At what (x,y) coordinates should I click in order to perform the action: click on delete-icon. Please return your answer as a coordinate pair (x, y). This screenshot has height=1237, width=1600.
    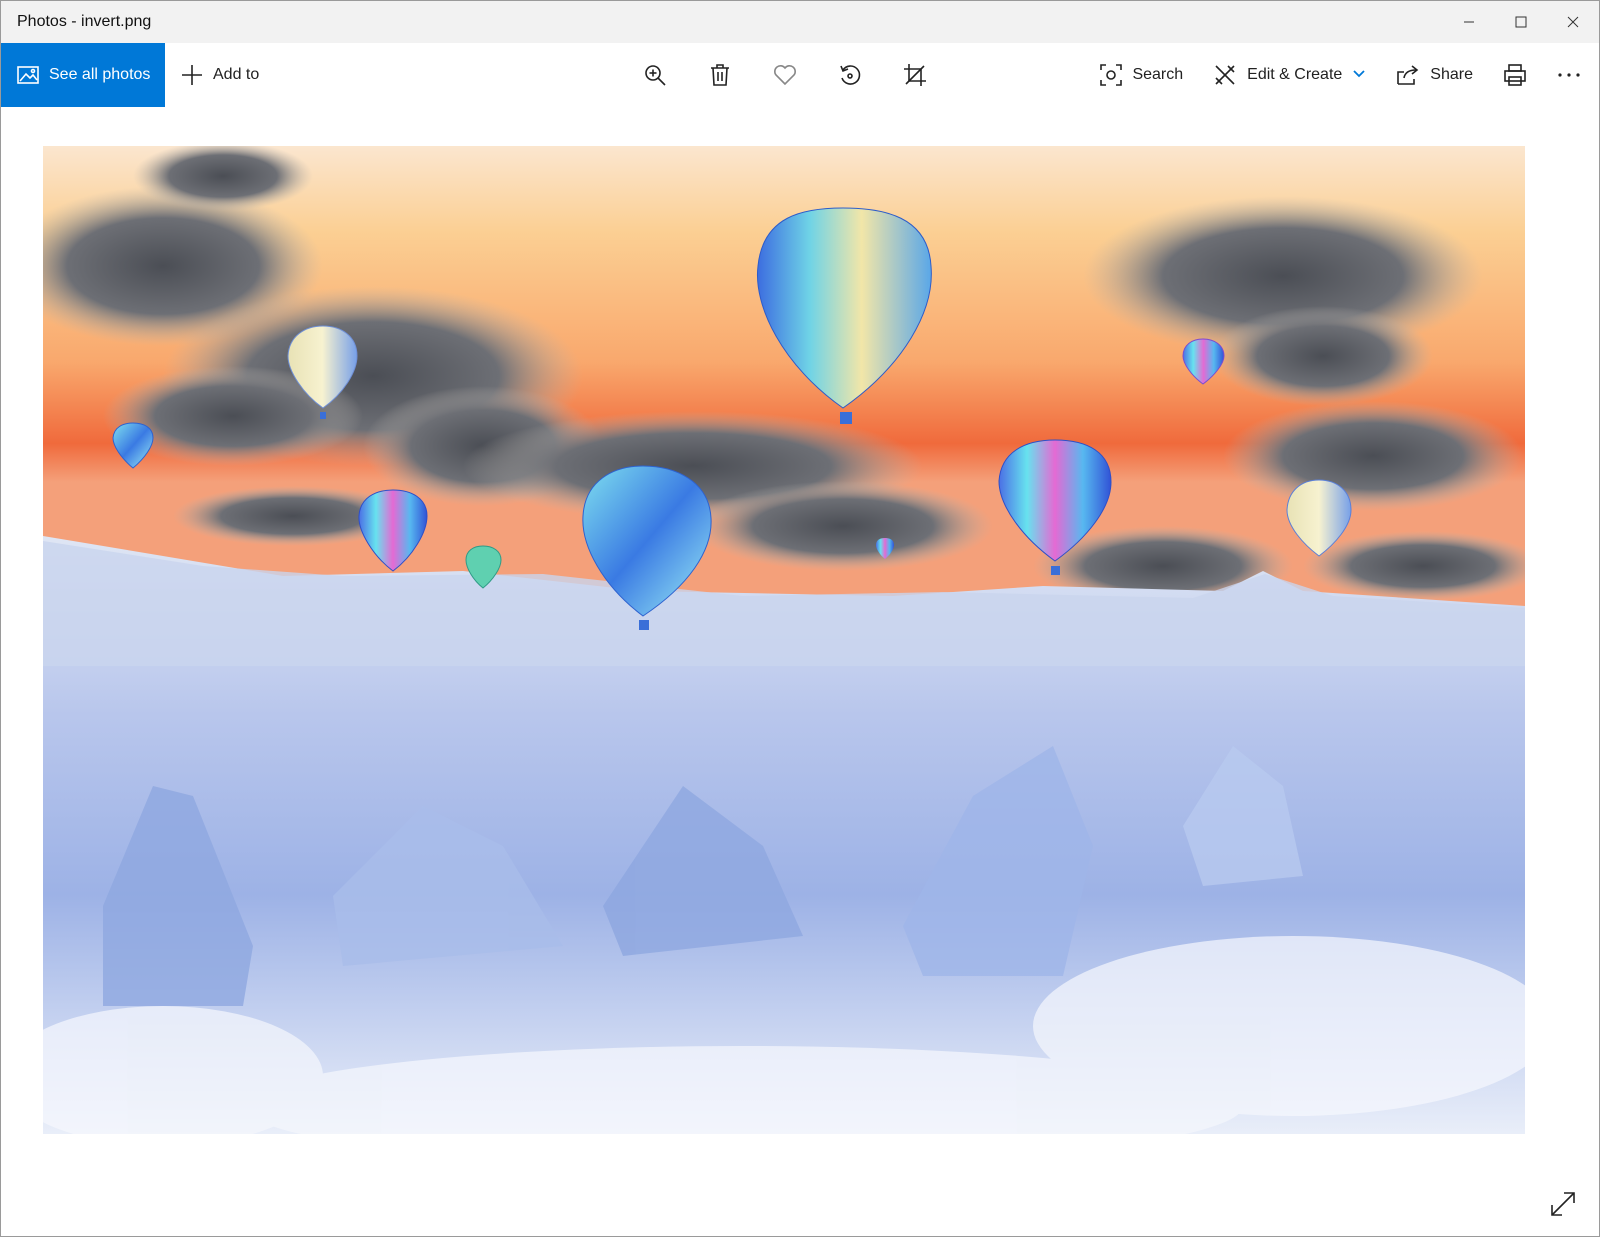
    Looking at the image, I should click on (720, 75).